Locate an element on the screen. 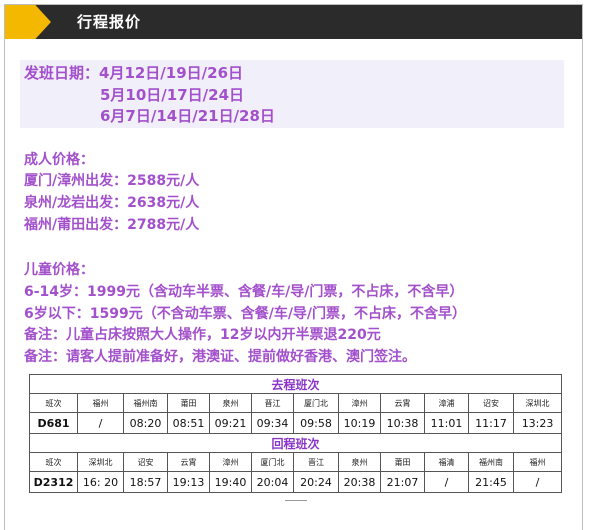  table-cell: 20:04 is located at coordinates (272, 482).